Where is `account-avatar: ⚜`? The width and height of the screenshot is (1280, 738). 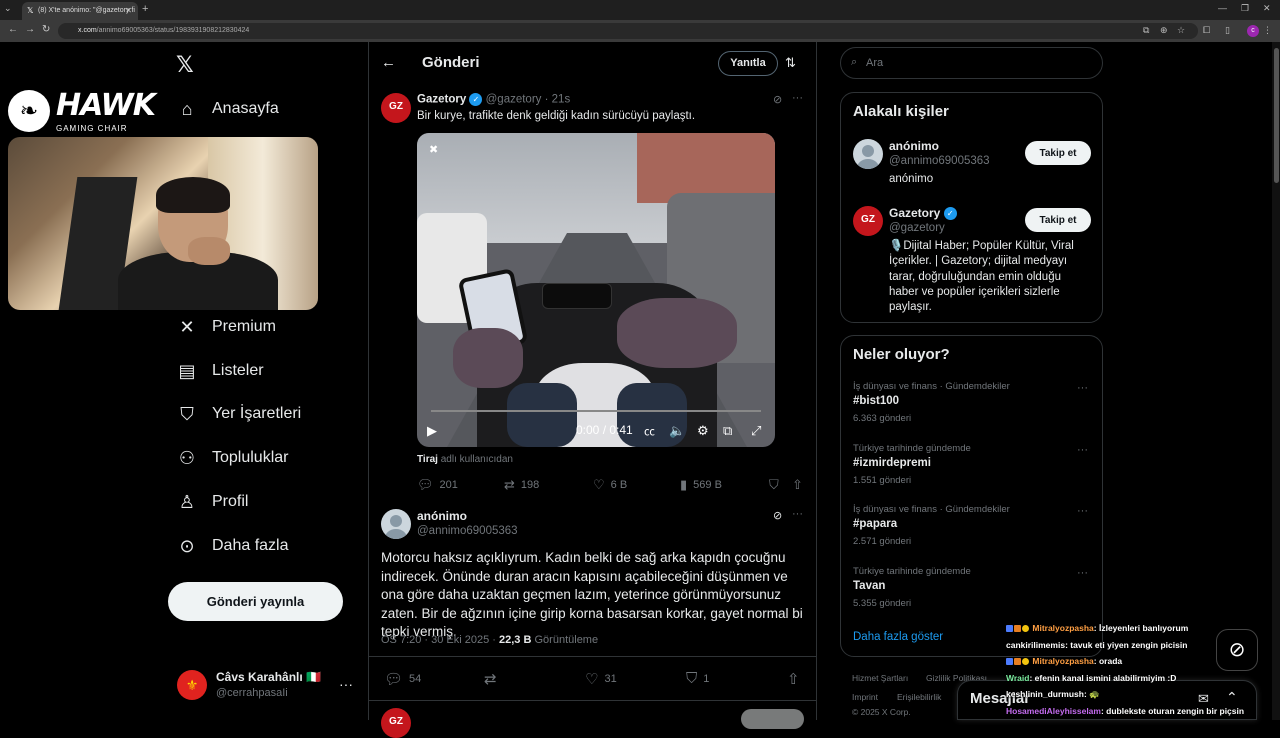 account-avatar: ⚜ is located at coordinates (192, 685).